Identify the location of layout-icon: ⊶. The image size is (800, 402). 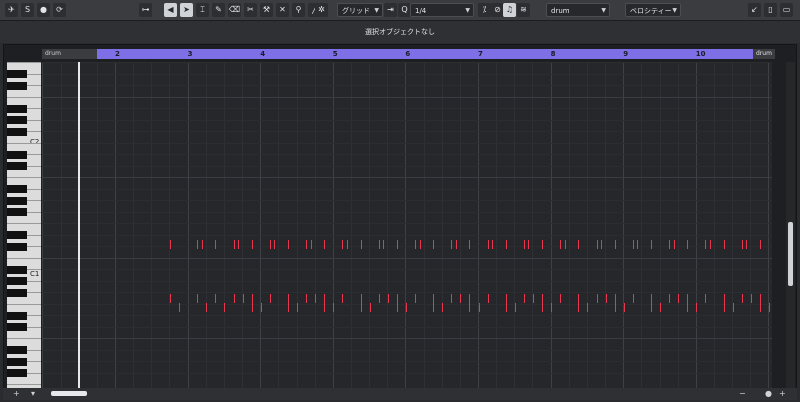
(145, 10).